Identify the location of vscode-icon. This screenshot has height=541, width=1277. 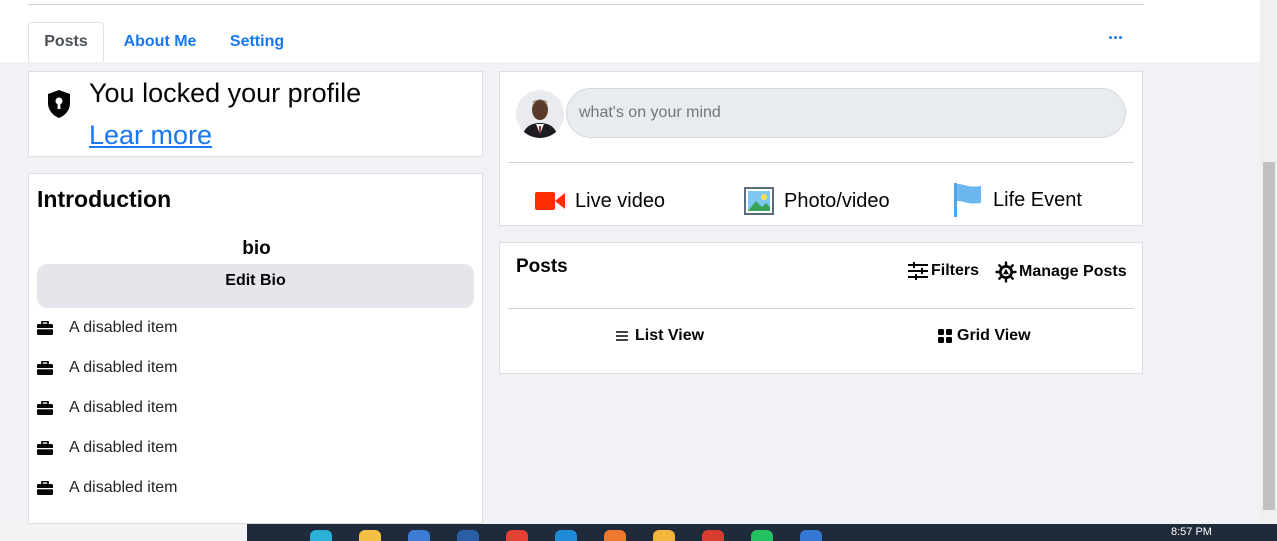
(566, 535).